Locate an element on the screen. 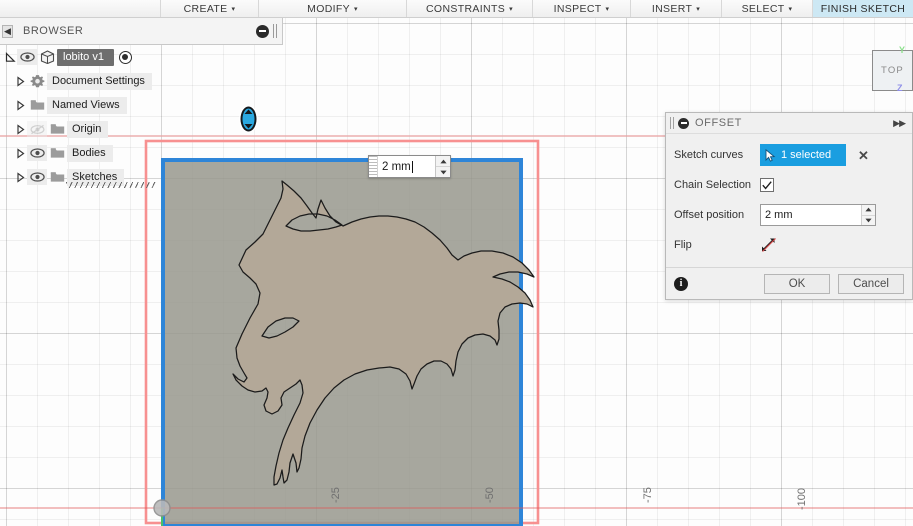 Image resolution: width=913 pixels, height=526 pixels. field-row-offset-position: Offset position 2 mm is located at coordinates (789, 215).